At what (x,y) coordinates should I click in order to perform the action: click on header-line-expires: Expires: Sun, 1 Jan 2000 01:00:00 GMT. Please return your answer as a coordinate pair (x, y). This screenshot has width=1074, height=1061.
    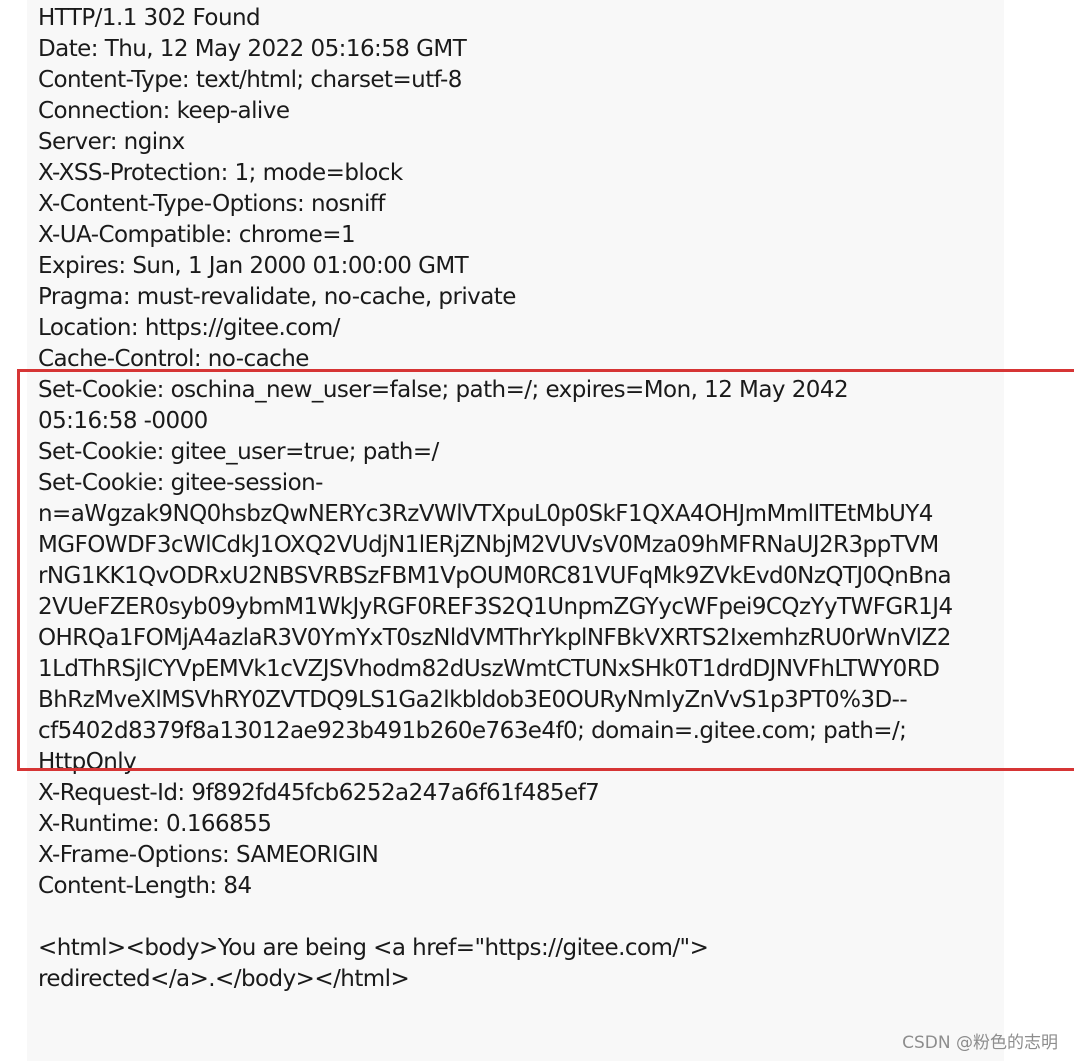
    Looking at the image, I should click on (253, 266).